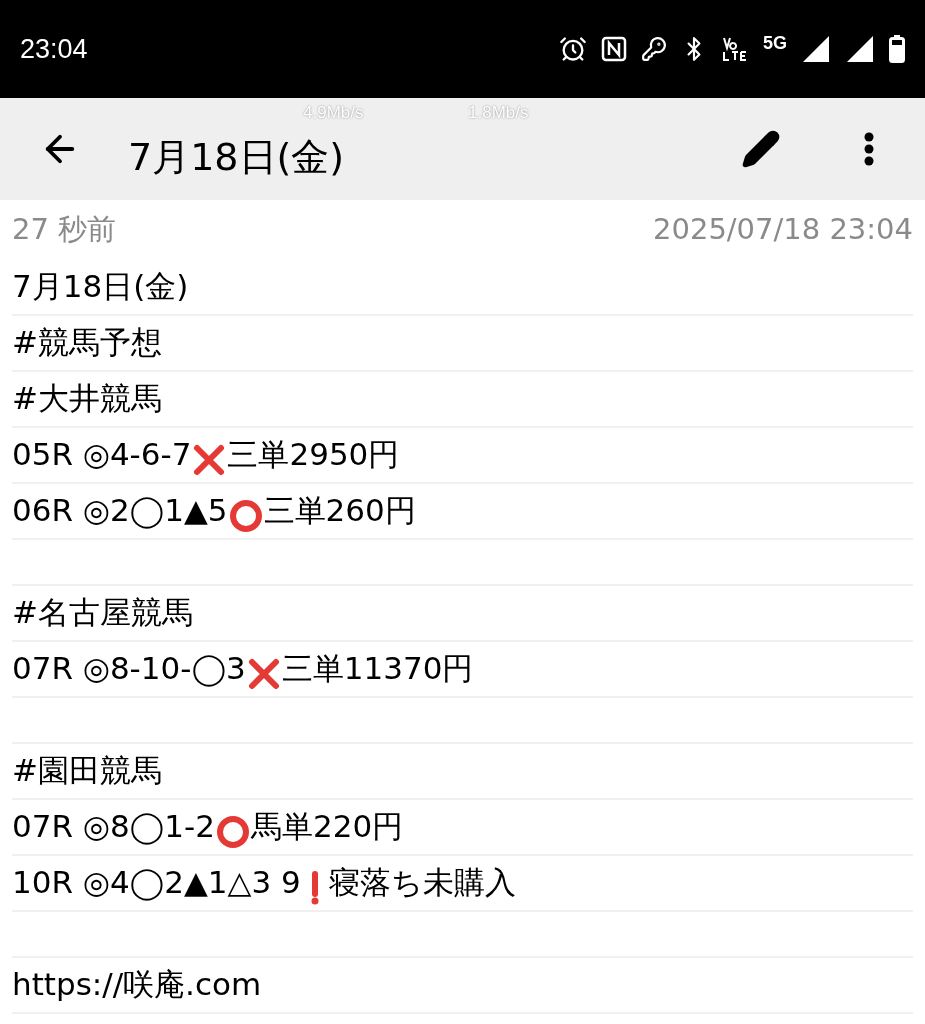  What do you see at coordinates (422, 882) in the screenshot?
I see `note-text: 寝落ち未購入` at bounding box center [422, 882].